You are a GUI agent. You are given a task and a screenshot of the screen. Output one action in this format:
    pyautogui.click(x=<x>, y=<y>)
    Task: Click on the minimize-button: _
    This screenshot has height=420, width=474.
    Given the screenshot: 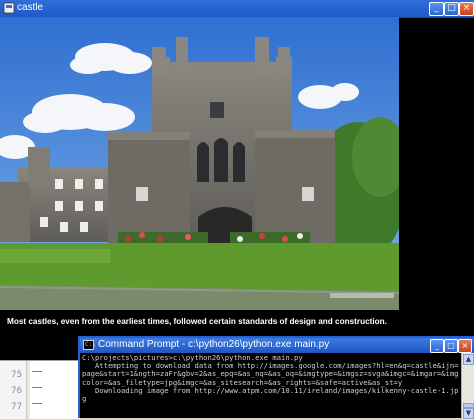 What is the action you would take?
    pyautogui.click(x=436, y=9)
    